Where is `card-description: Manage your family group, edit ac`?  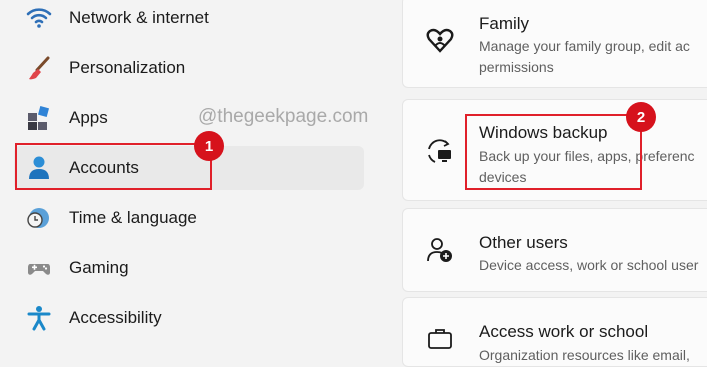
card-description: Manage your family group, edit ac is located at coordinates (584, 46).